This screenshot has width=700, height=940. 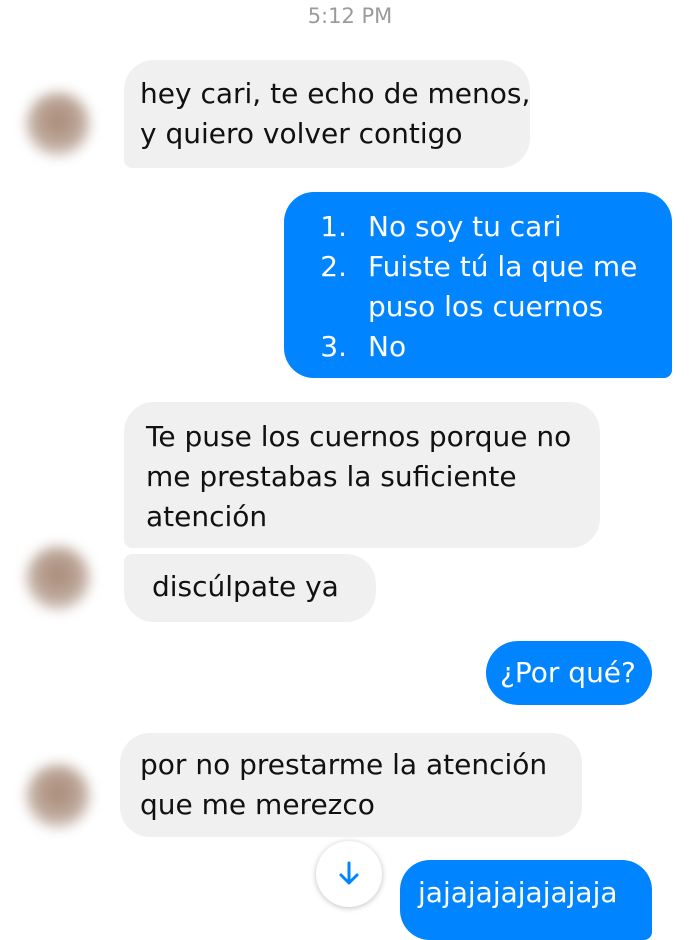 I want to click on outgoing-message: jajajajajajajaja, so click(x=526, y=900).